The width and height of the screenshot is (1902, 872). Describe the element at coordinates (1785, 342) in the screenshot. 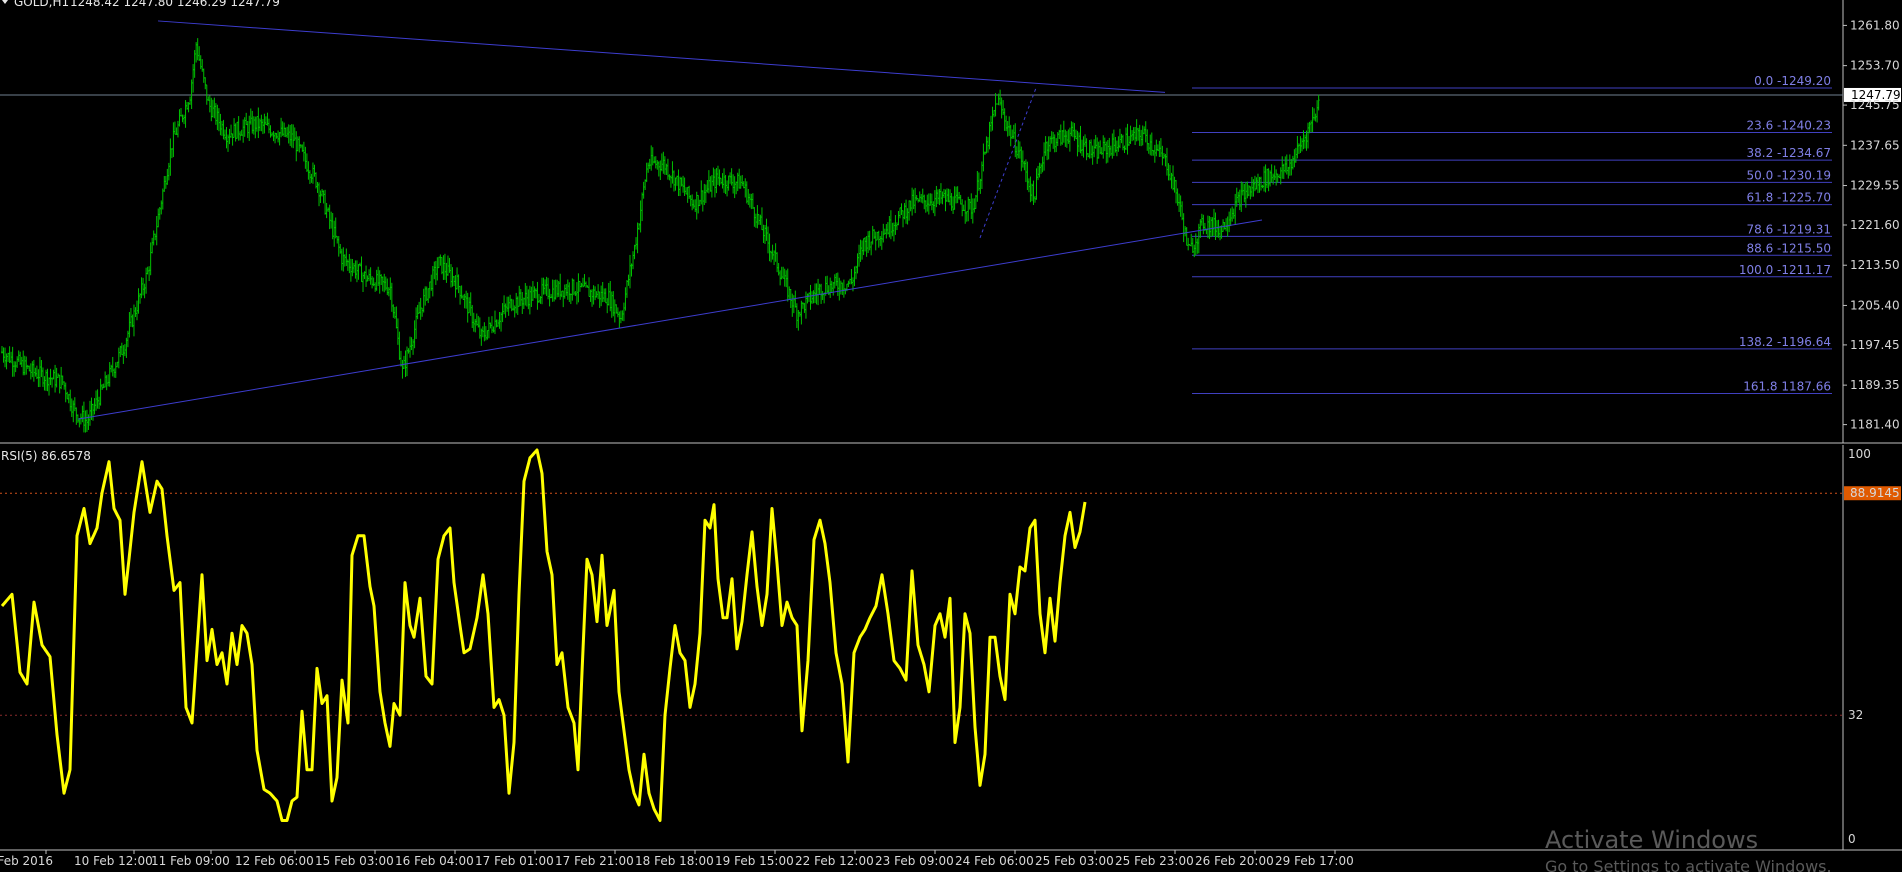

I see `fib-level-label: 138.2 -1196.64` at that location.